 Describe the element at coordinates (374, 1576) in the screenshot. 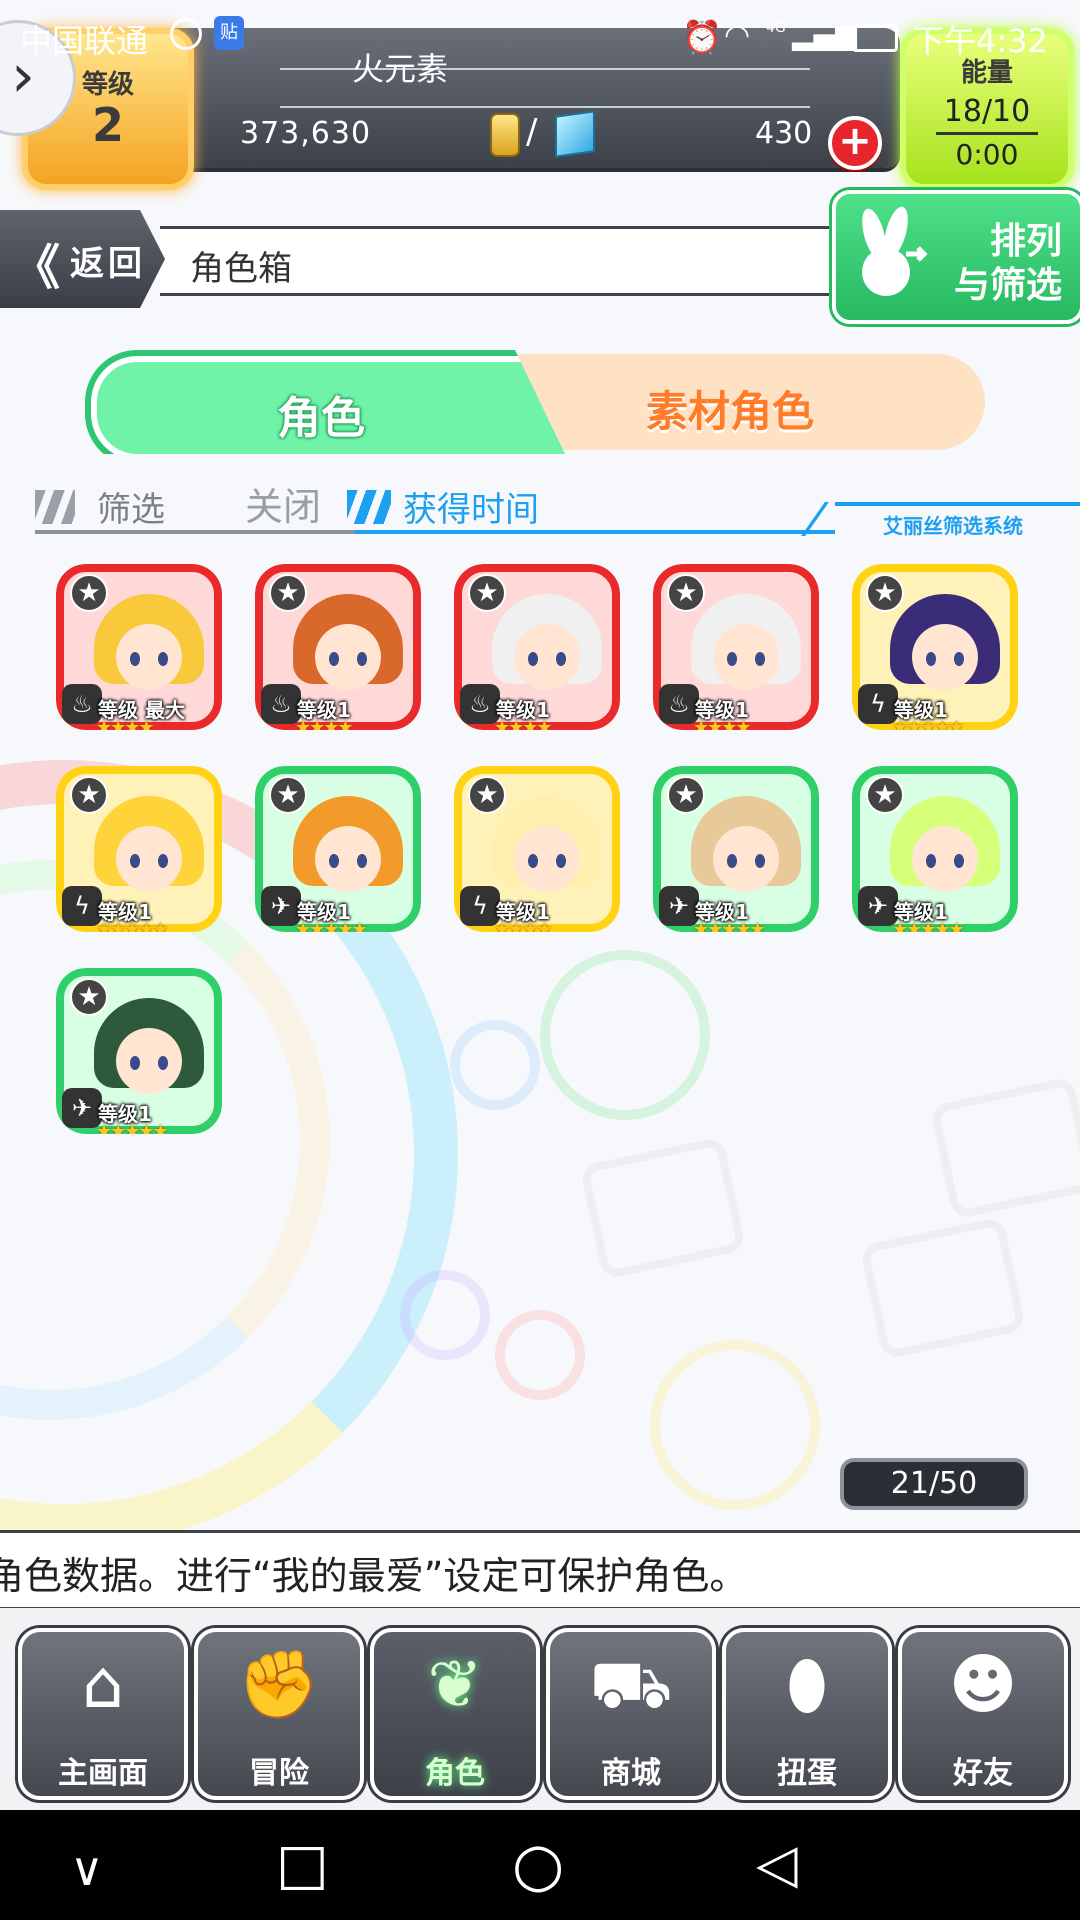

I see `help-message: 角色数据。进行“我的最爱”设定可保护角色。` at that location.